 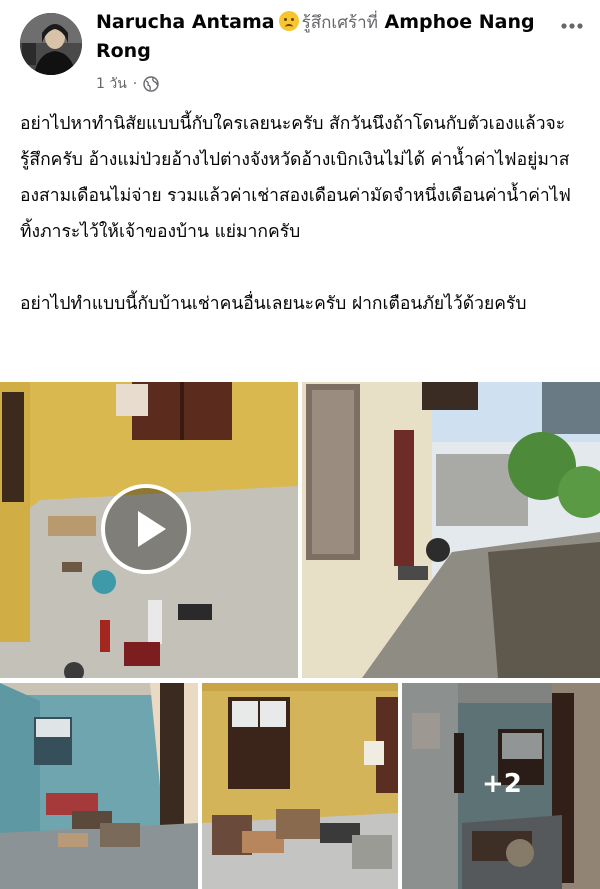 I want to click on author-avatar, so click(x=51, y=44).